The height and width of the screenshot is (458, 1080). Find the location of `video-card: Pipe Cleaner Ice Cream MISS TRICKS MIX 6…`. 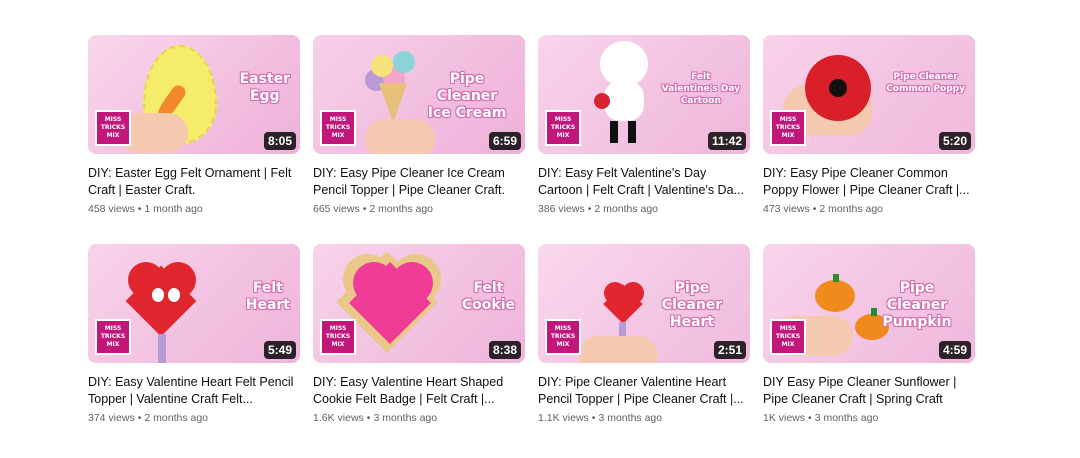

video-card: Pipe Cleaner Ice Cream MISS TRICKS MIX 6… is located at coordinates (419, 126).